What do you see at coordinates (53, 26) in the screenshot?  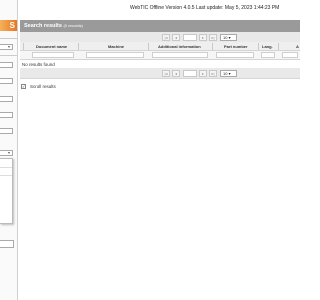 I see `search-results-title: Search results (0 records)` at bounding box center [53, 26].